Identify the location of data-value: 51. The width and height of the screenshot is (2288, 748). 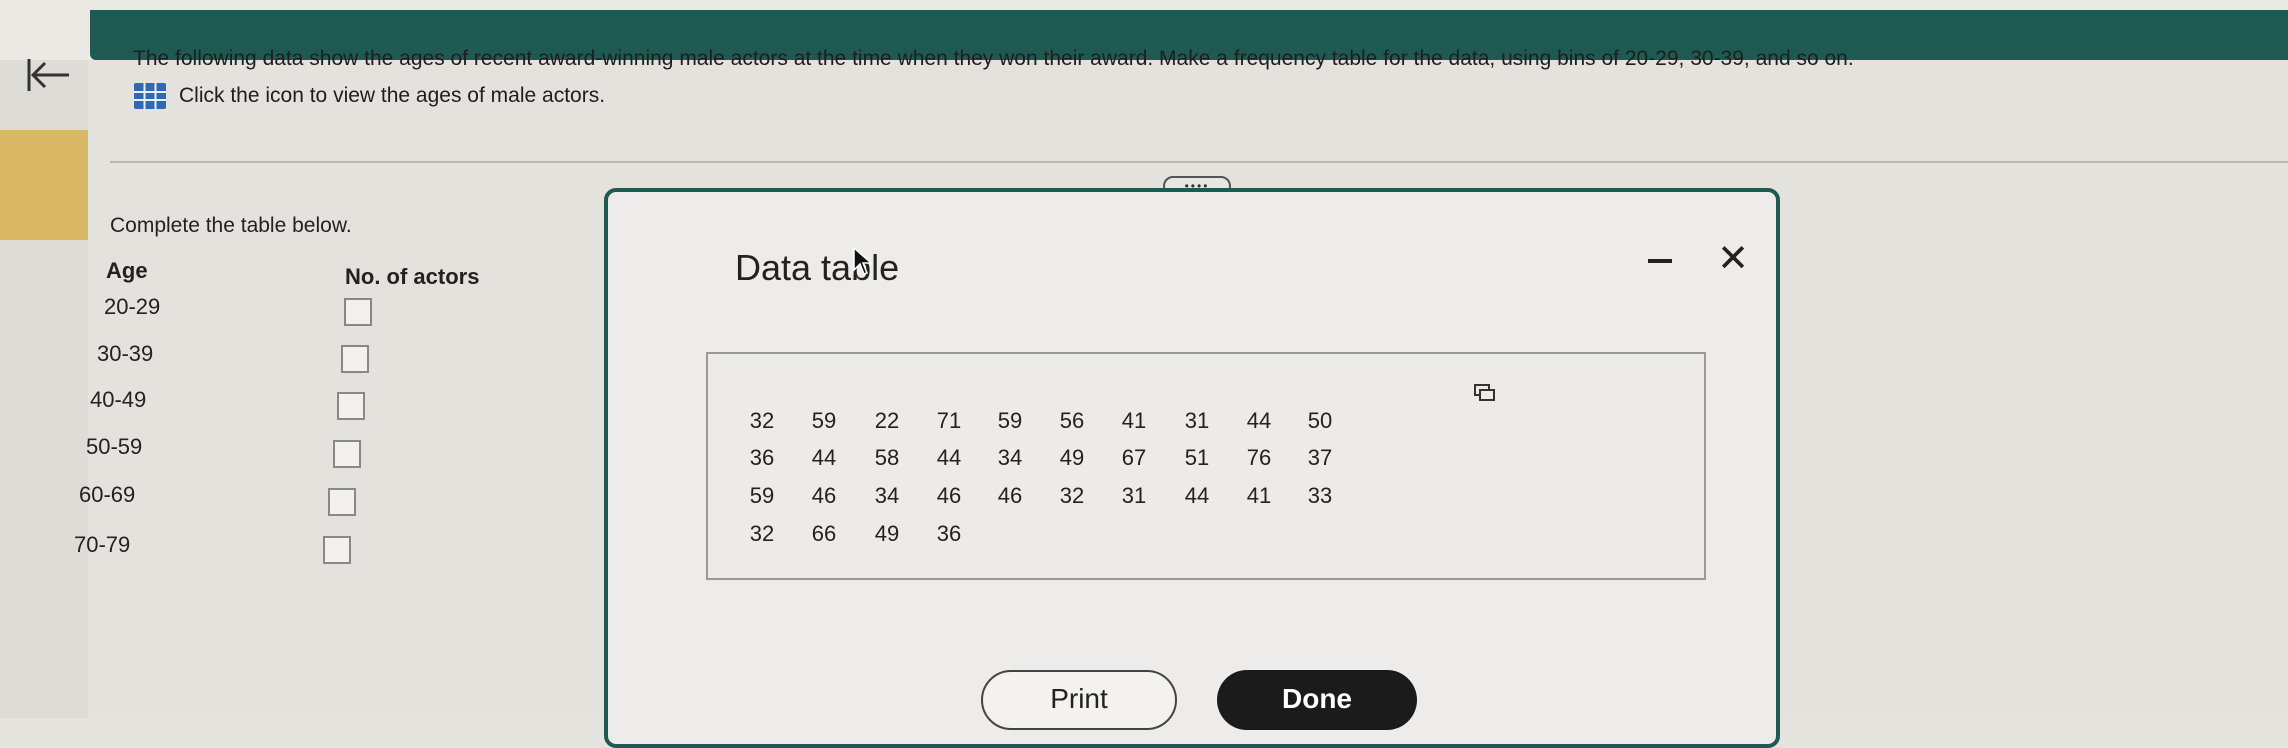
(1197, 457).